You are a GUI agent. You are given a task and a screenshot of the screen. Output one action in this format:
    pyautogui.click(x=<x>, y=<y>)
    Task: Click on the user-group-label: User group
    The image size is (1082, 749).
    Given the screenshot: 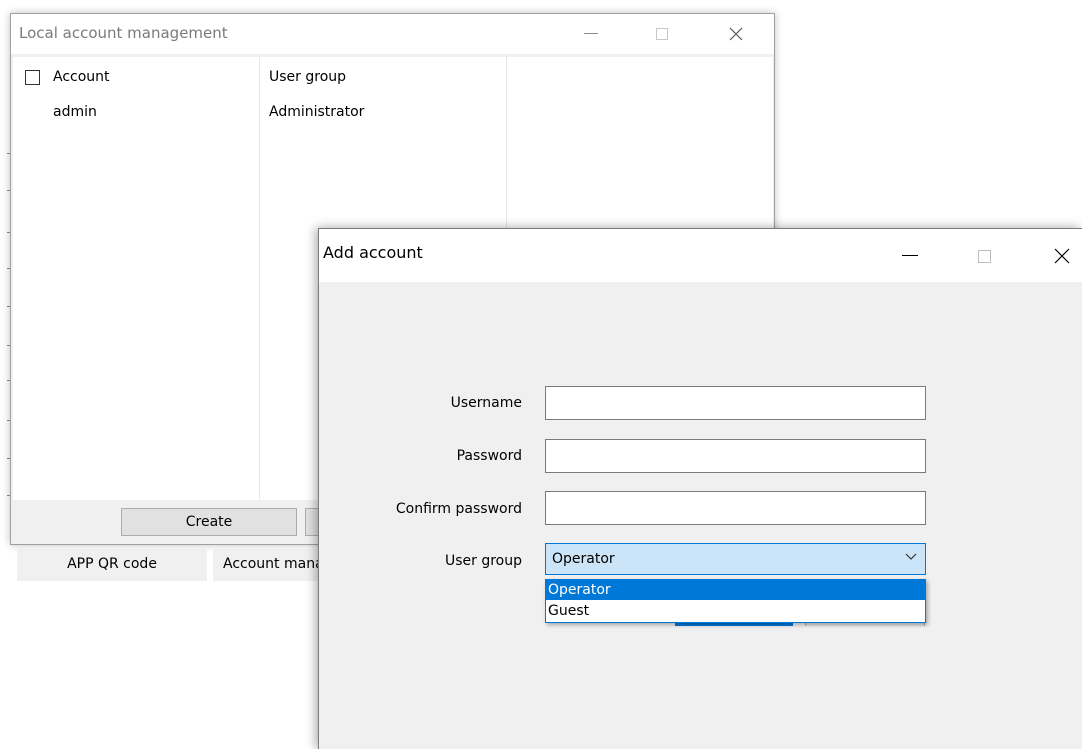 What is the action you would take?
    pyautogui.click(x=483, y=561)
    